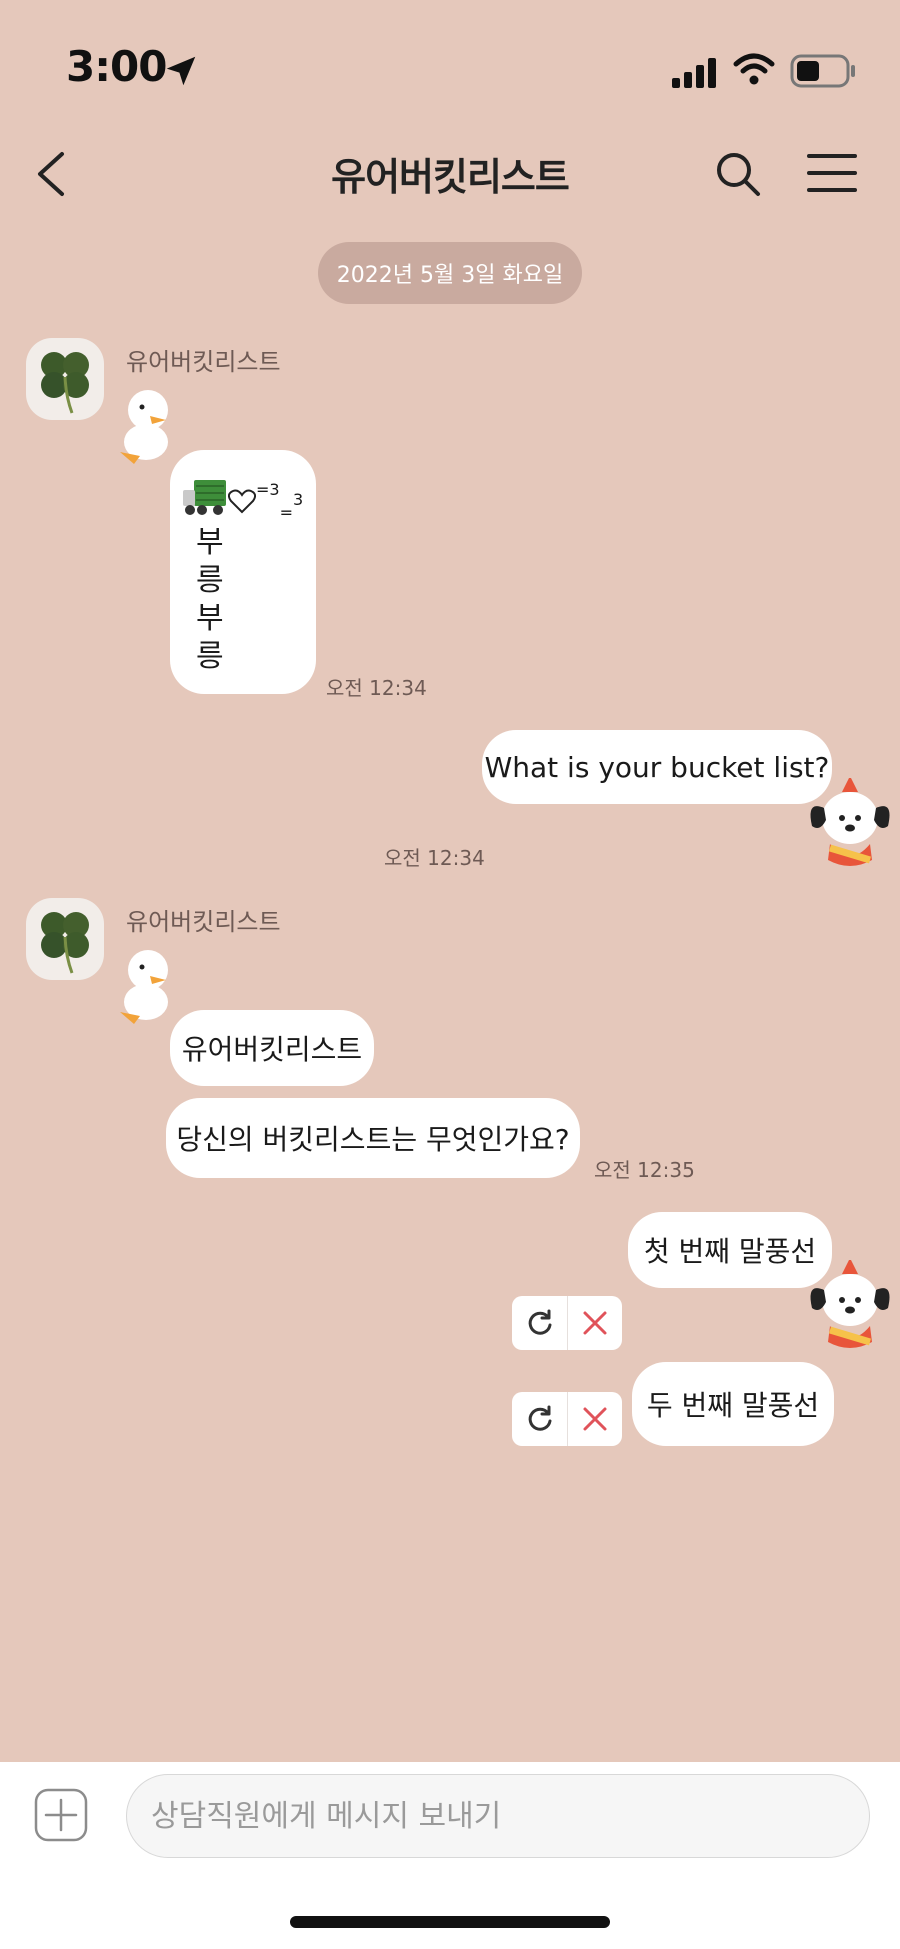  I want to click on truck-icon, so click(204, 497).